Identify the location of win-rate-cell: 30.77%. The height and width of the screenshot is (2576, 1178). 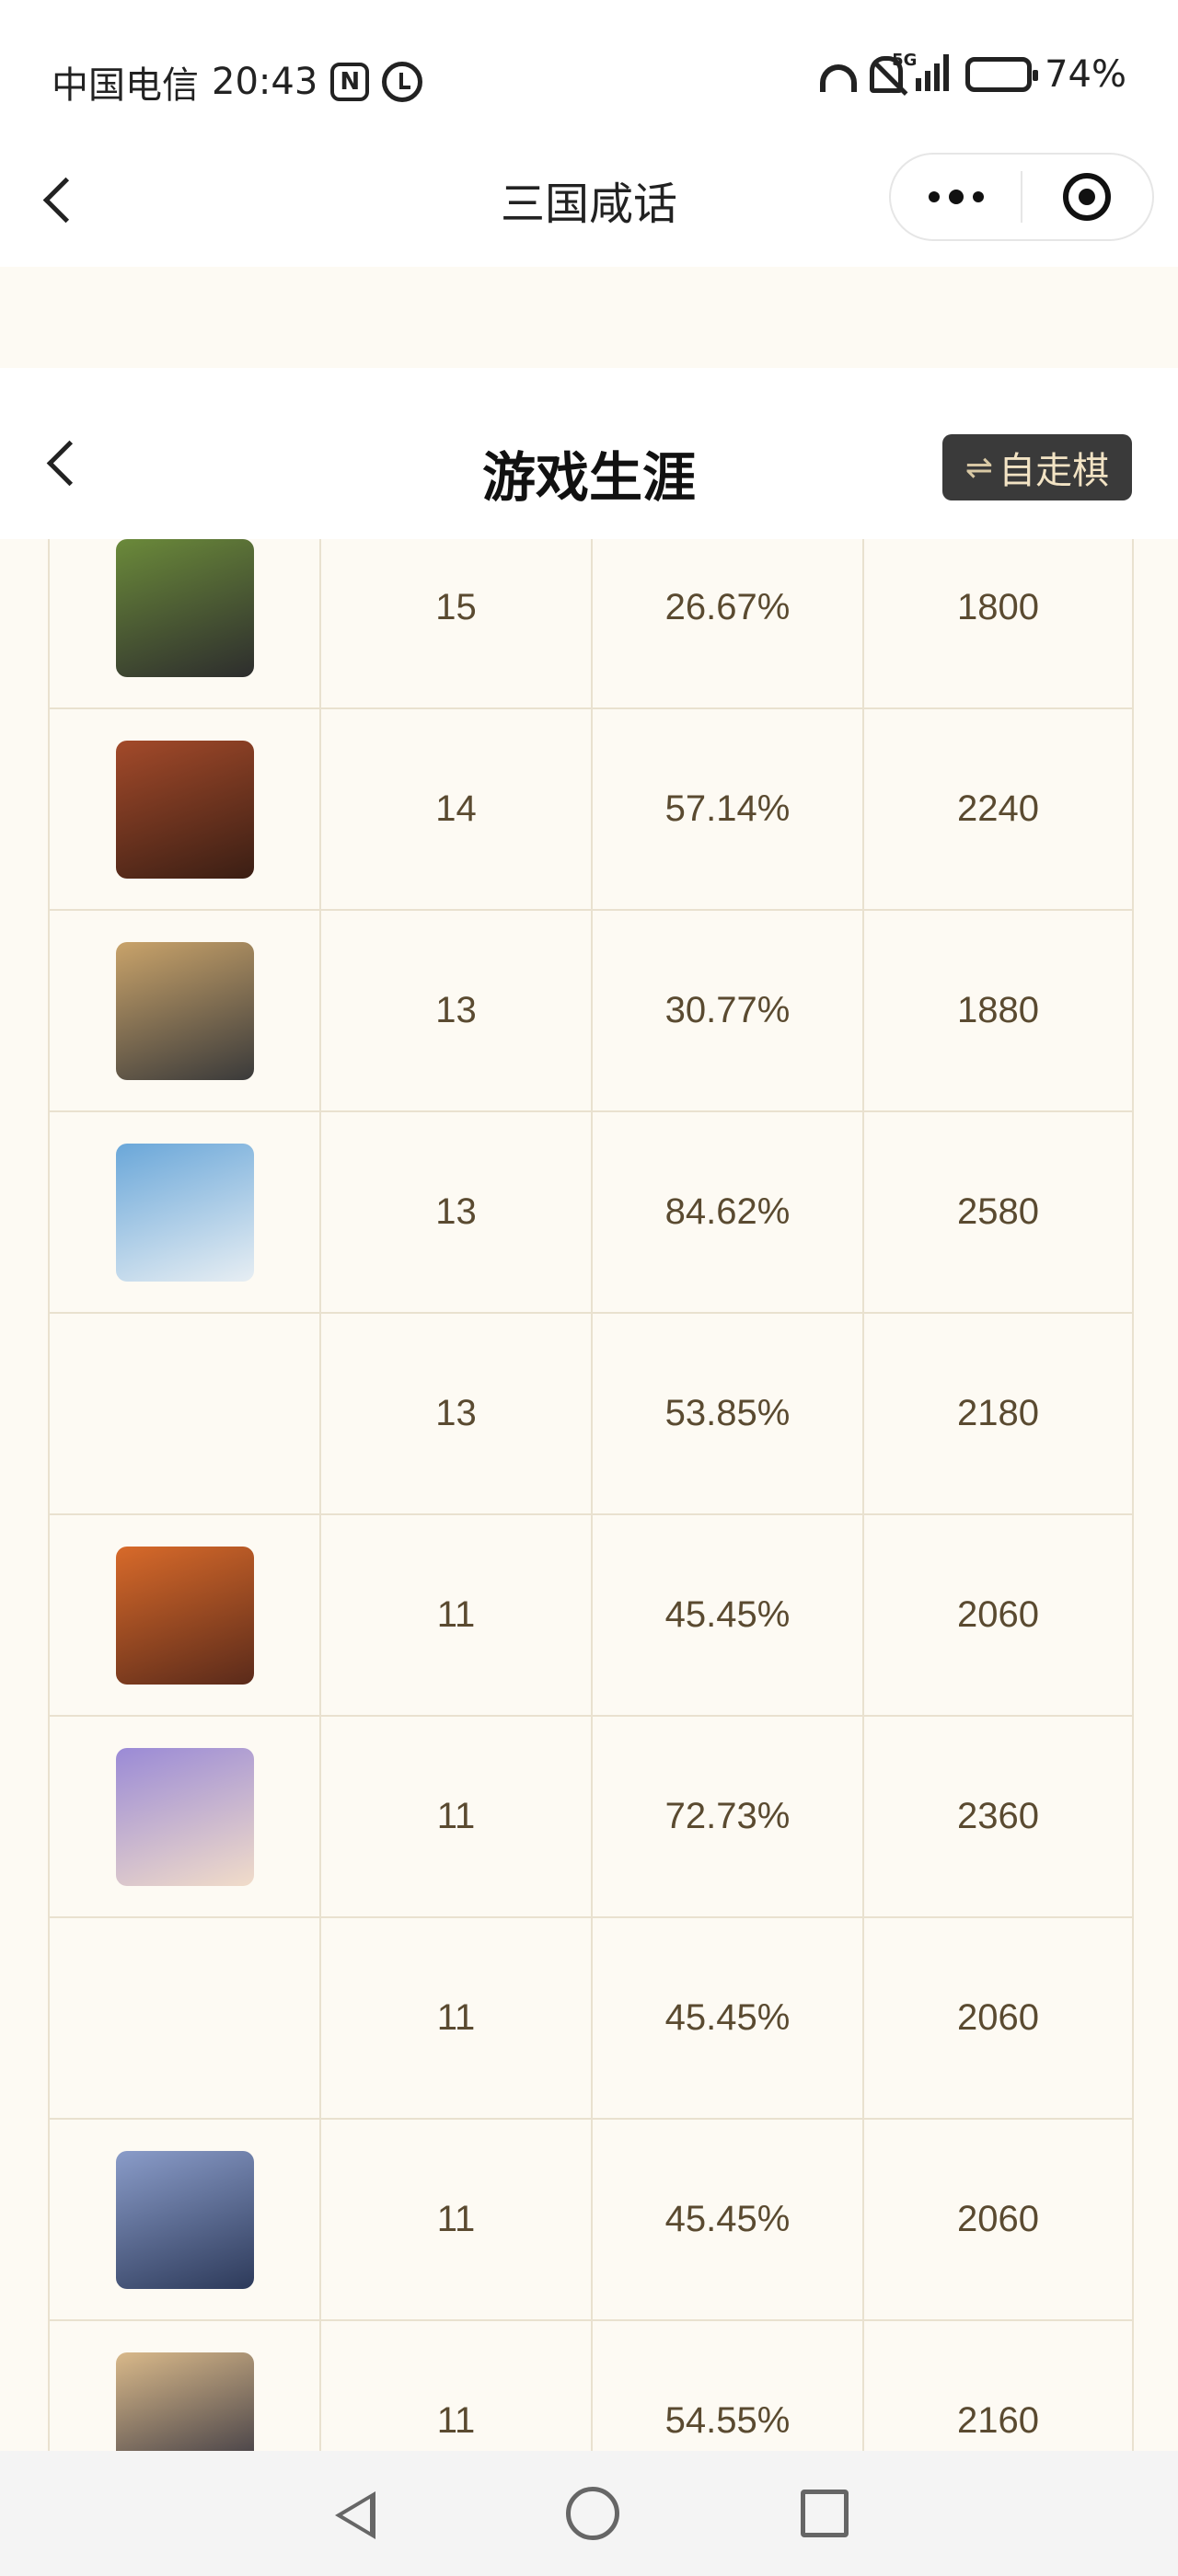
(728, 1010).